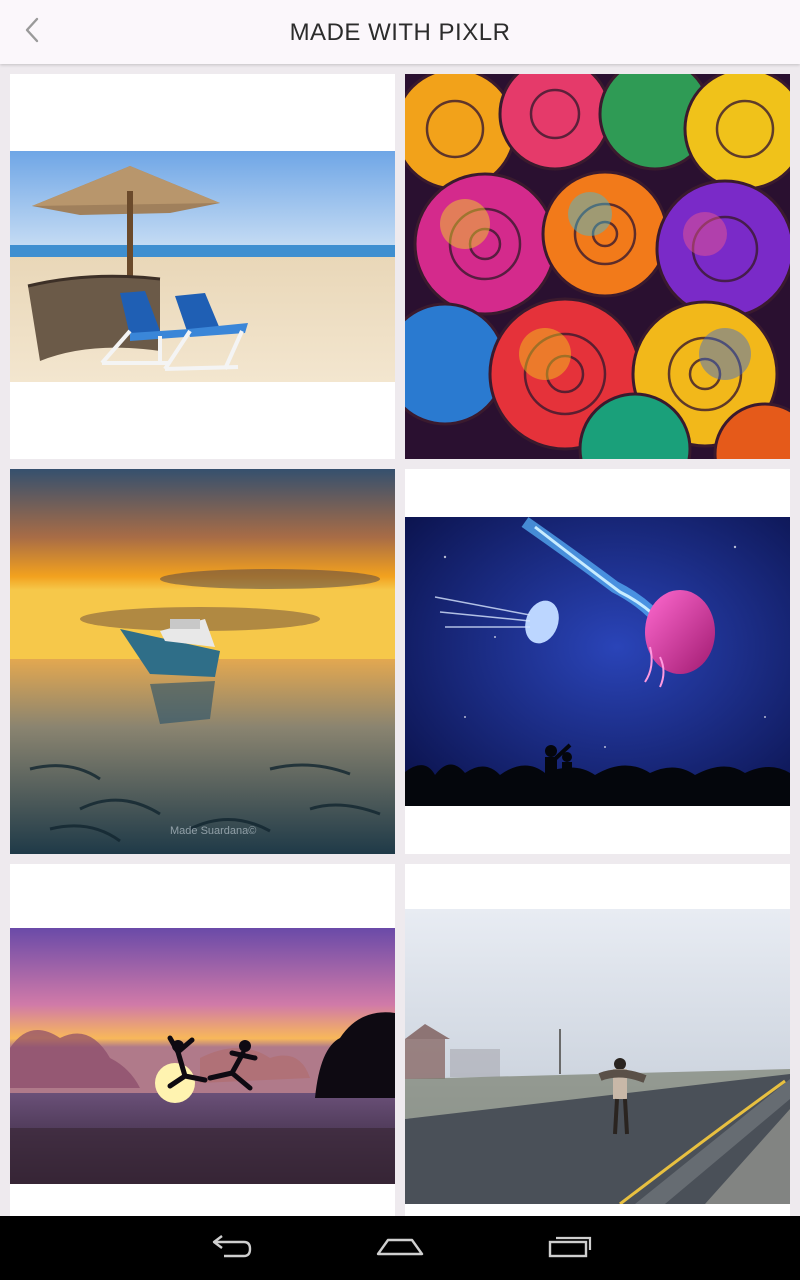 The width and height of the screenshot is (800, 1280). I want to click on boat-photo: Made Suardana©, so click(202, 661).